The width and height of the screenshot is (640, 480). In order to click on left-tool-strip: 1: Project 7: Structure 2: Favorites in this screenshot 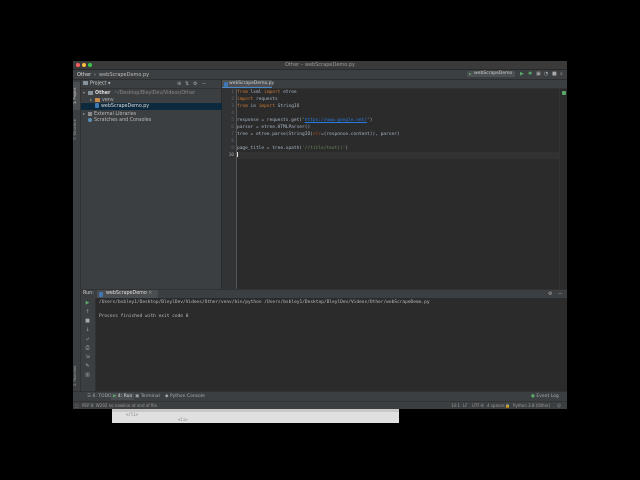, I will do `click(77, 238)`.